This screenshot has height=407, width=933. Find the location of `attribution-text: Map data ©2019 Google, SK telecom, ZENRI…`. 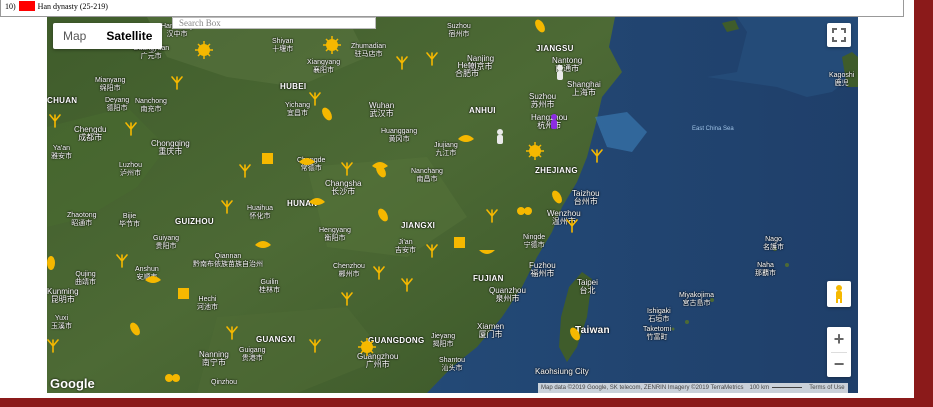

attribution-text: Map data ©2019 Google, SK telecom, ZENRI… is located at coordinates (642, 388).